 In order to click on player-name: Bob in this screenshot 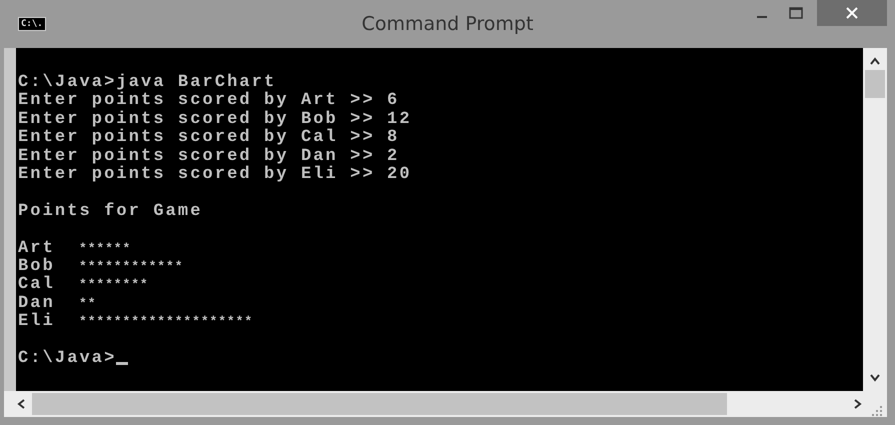, I will do `click(37, 267)`.